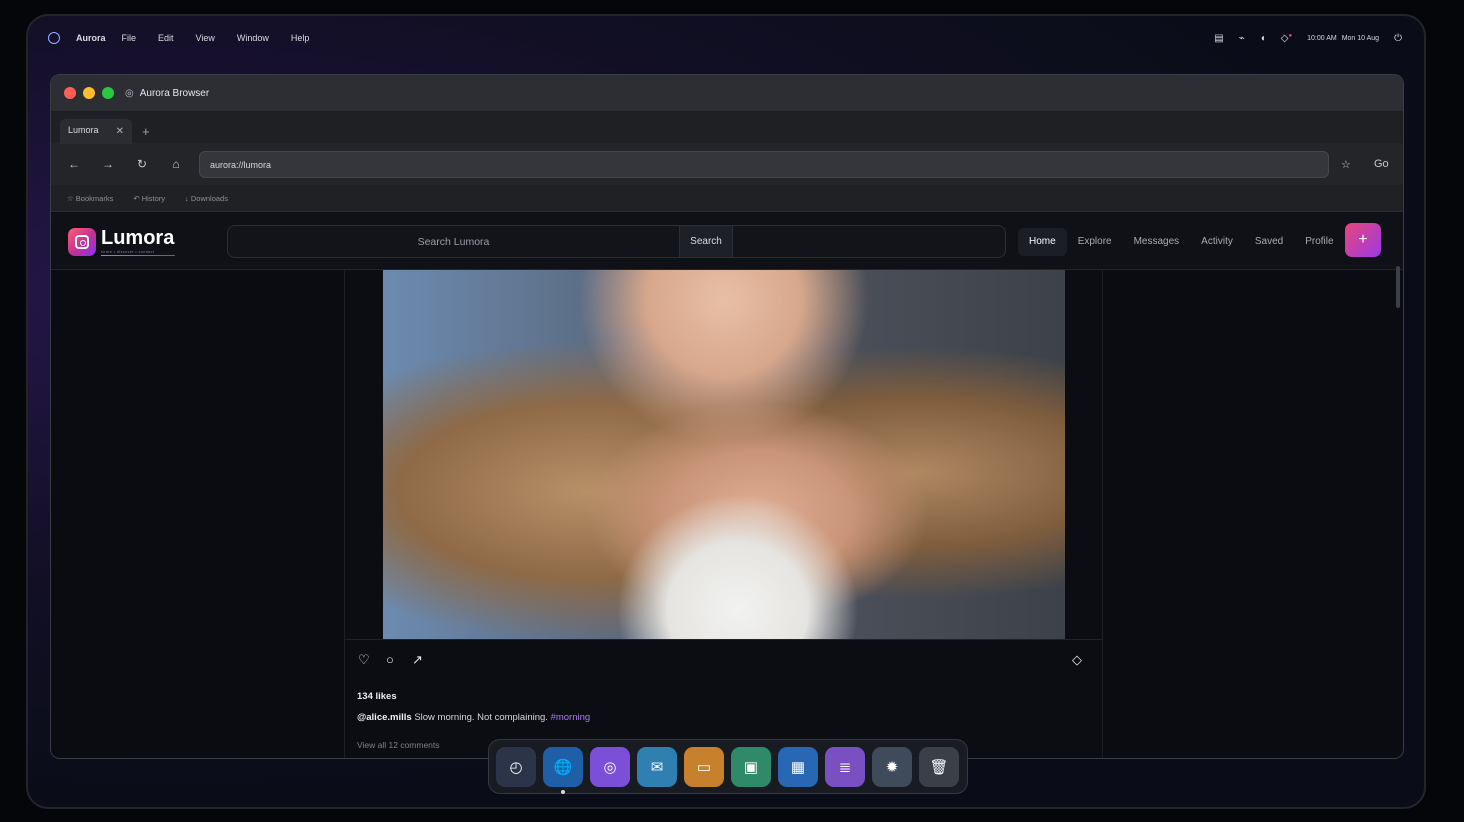 Image resolution: width=1464 pixels, height=822 pixels. I want to click on history-link: ↶ History, so click(149, 198).